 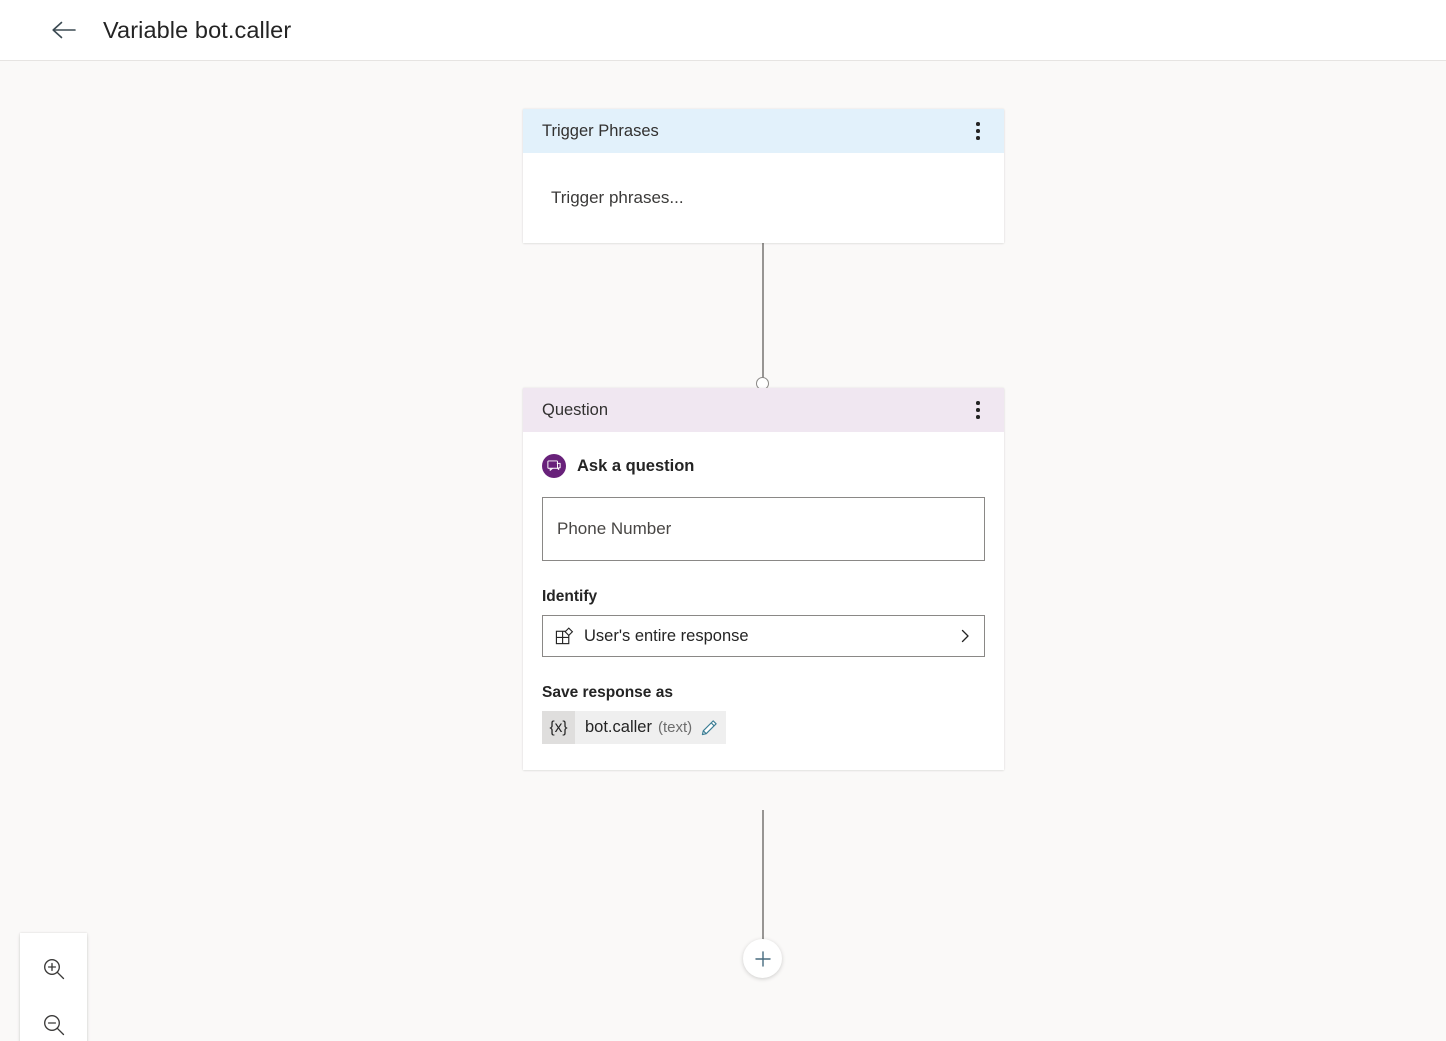 What do you see at coordinates (763, 875) in the screenshot?
I see `connector-question-to-add` at bounding box center [763, 875].